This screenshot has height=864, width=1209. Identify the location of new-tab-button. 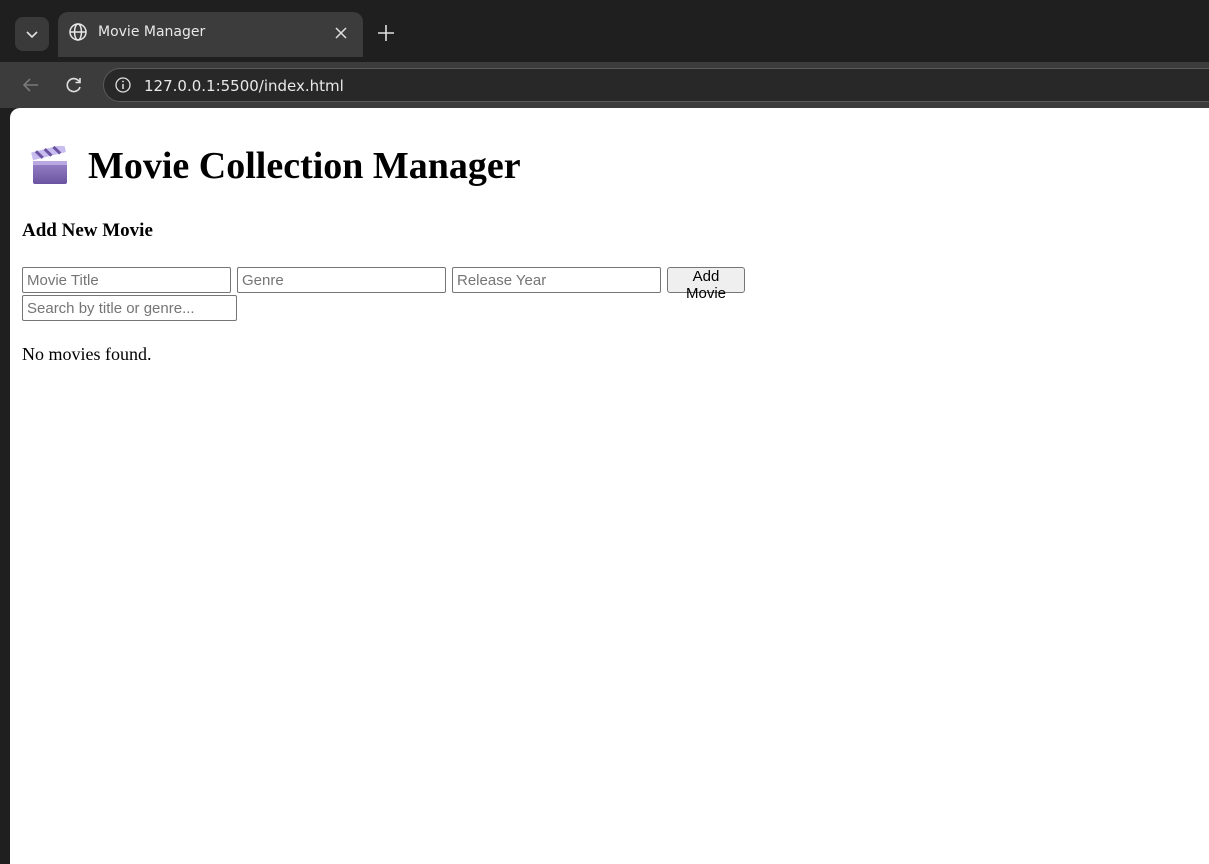
(386, 33).